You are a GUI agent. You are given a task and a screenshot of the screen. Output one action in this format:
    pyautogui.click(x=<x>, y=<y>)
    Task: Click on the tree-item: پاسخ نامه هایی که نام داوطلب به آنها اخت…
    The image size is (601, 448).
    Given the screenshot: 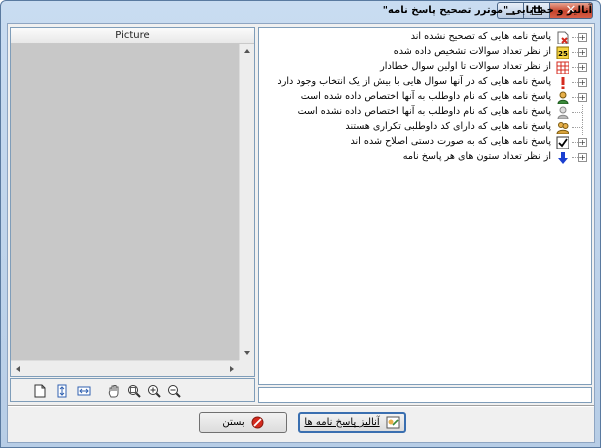 What is the action you would take?
    pyautogui.click(x=425, y=112)
    